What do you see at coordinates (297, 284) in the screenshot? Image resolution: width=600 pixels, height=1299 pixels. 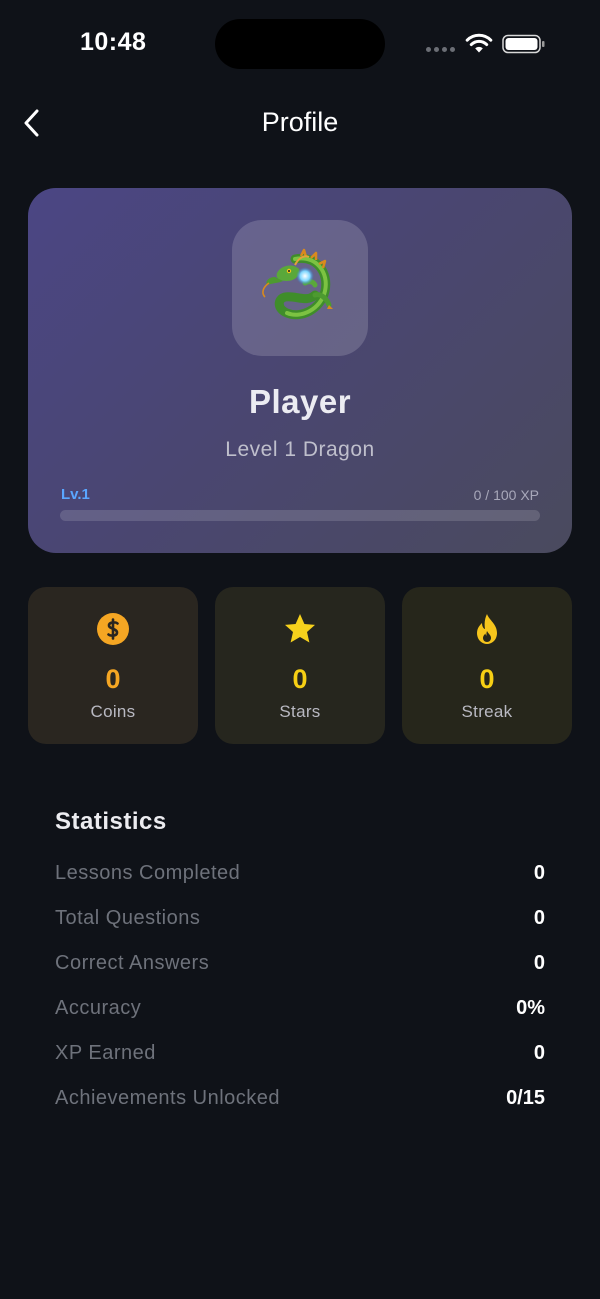 I see `dragon-icon` at bounding box center [297, 284].